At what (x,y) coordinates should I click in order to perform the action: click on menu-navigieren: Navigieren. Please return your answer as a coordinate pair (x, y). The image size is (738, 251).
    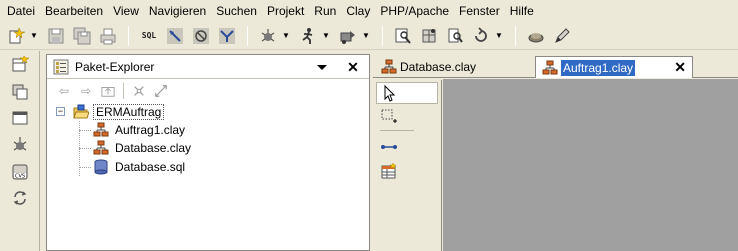
    Looking at the image, I should click on (177, 11).